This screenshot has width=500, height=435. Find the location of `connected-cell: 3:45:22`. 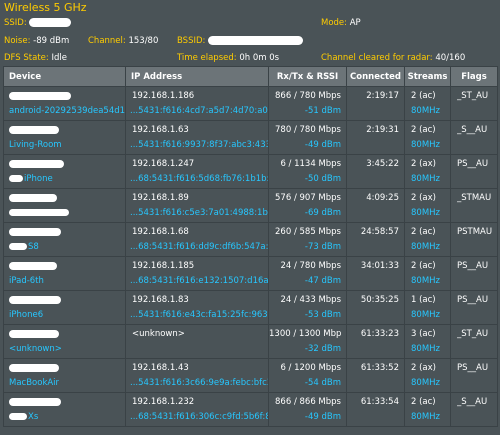

connected-cell: 3:45:22 is located at coordinates (375, 171).